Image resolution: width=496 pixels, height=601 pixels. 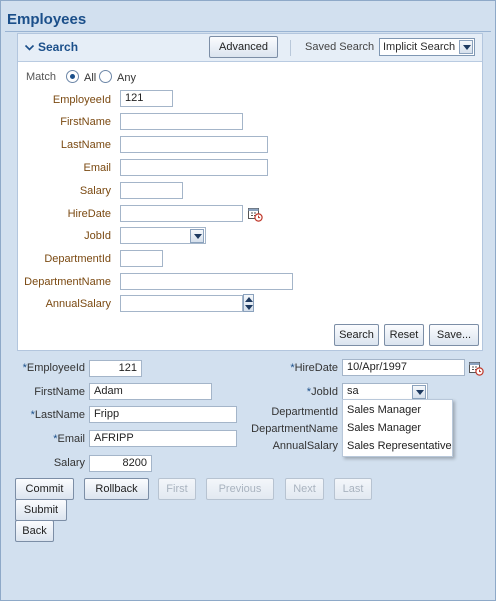 What do you see at coordinates (59, 415) in the screenshot?
I see `detail-last-name-label-text: LastName` at bounding box center [59, 415].